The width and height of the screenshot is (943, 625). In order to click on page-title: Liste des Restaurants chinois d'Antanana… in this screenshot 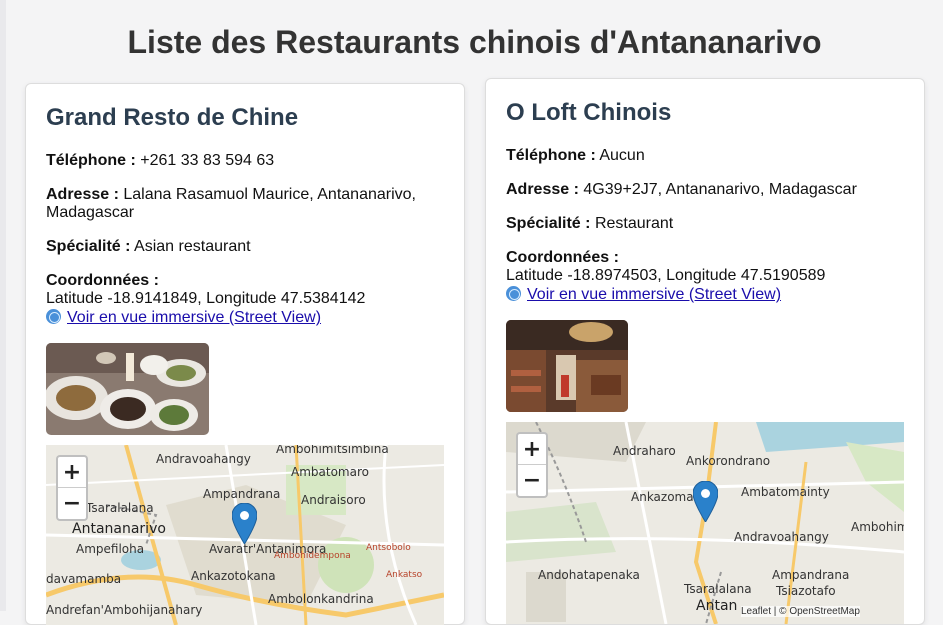, I will do `click(474, 42)`.